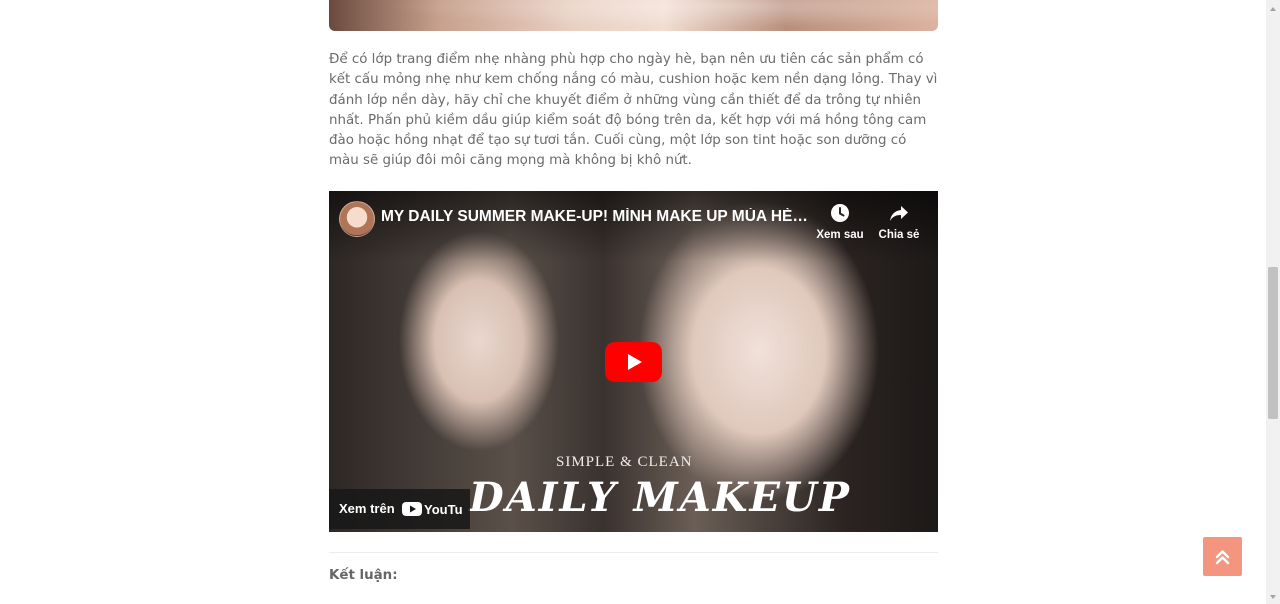 The width and height of the screenshot is (1280, 604). Describe the element at coordinates (899, 213) in the screenshot. I see `share-icon` at that location.